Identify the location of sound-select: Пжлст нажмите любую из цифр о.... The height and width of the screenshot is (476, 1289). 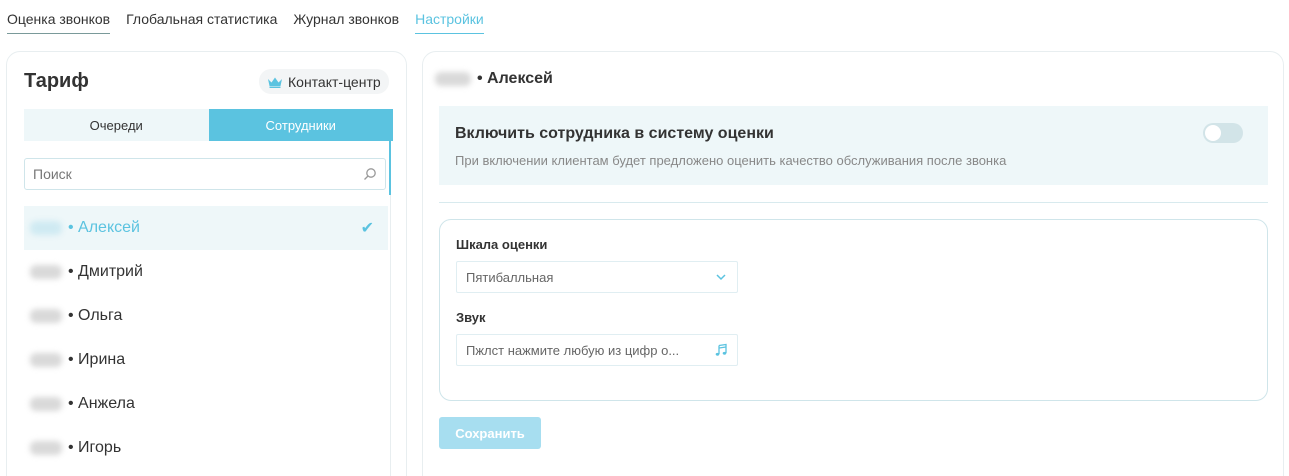
(597, 350).